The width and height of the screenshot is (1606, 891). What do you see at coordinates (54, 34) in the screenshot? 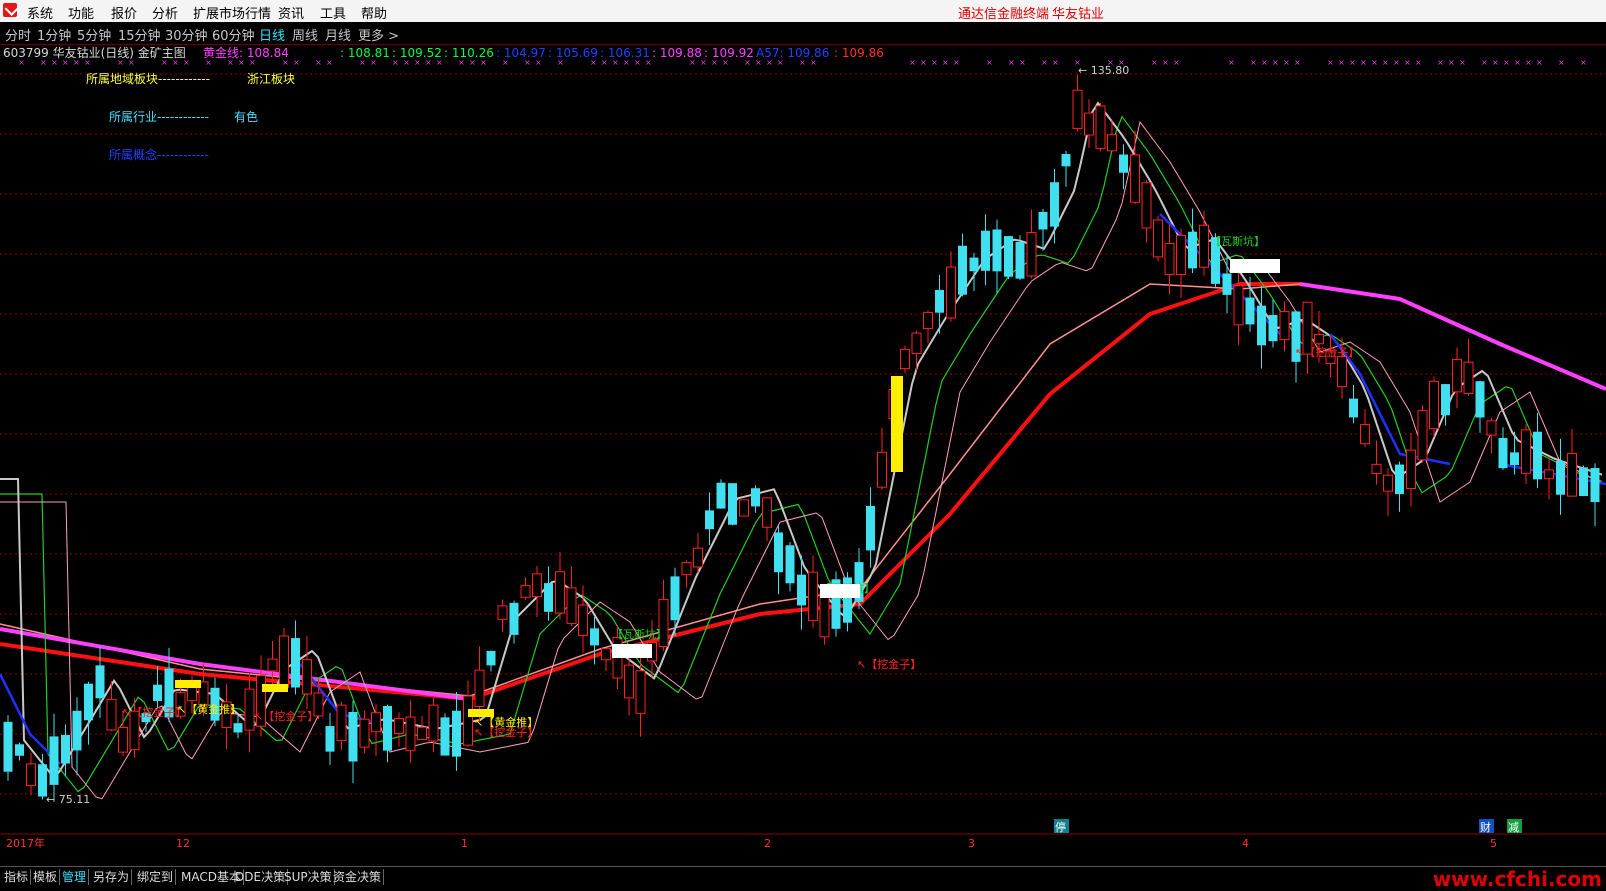
I see `period-tab-1min: 1分钟` at bounding box center [54, 34].